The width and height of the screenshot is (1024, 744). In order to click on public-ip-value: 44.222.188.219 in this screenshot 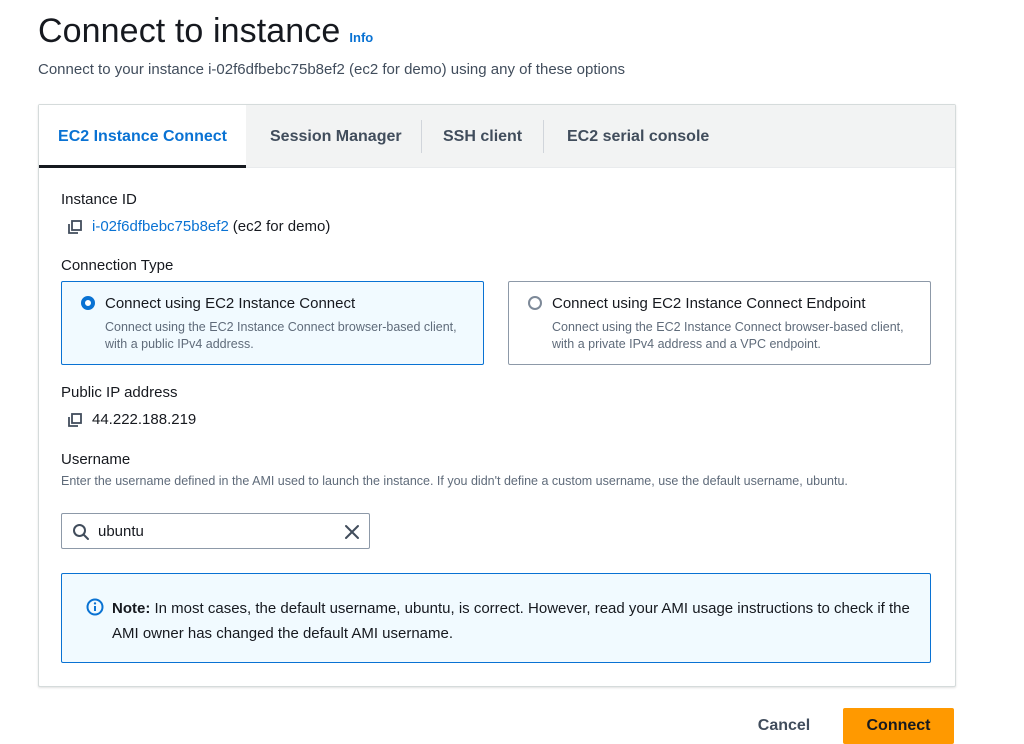, I will do `click(144, 419)`.